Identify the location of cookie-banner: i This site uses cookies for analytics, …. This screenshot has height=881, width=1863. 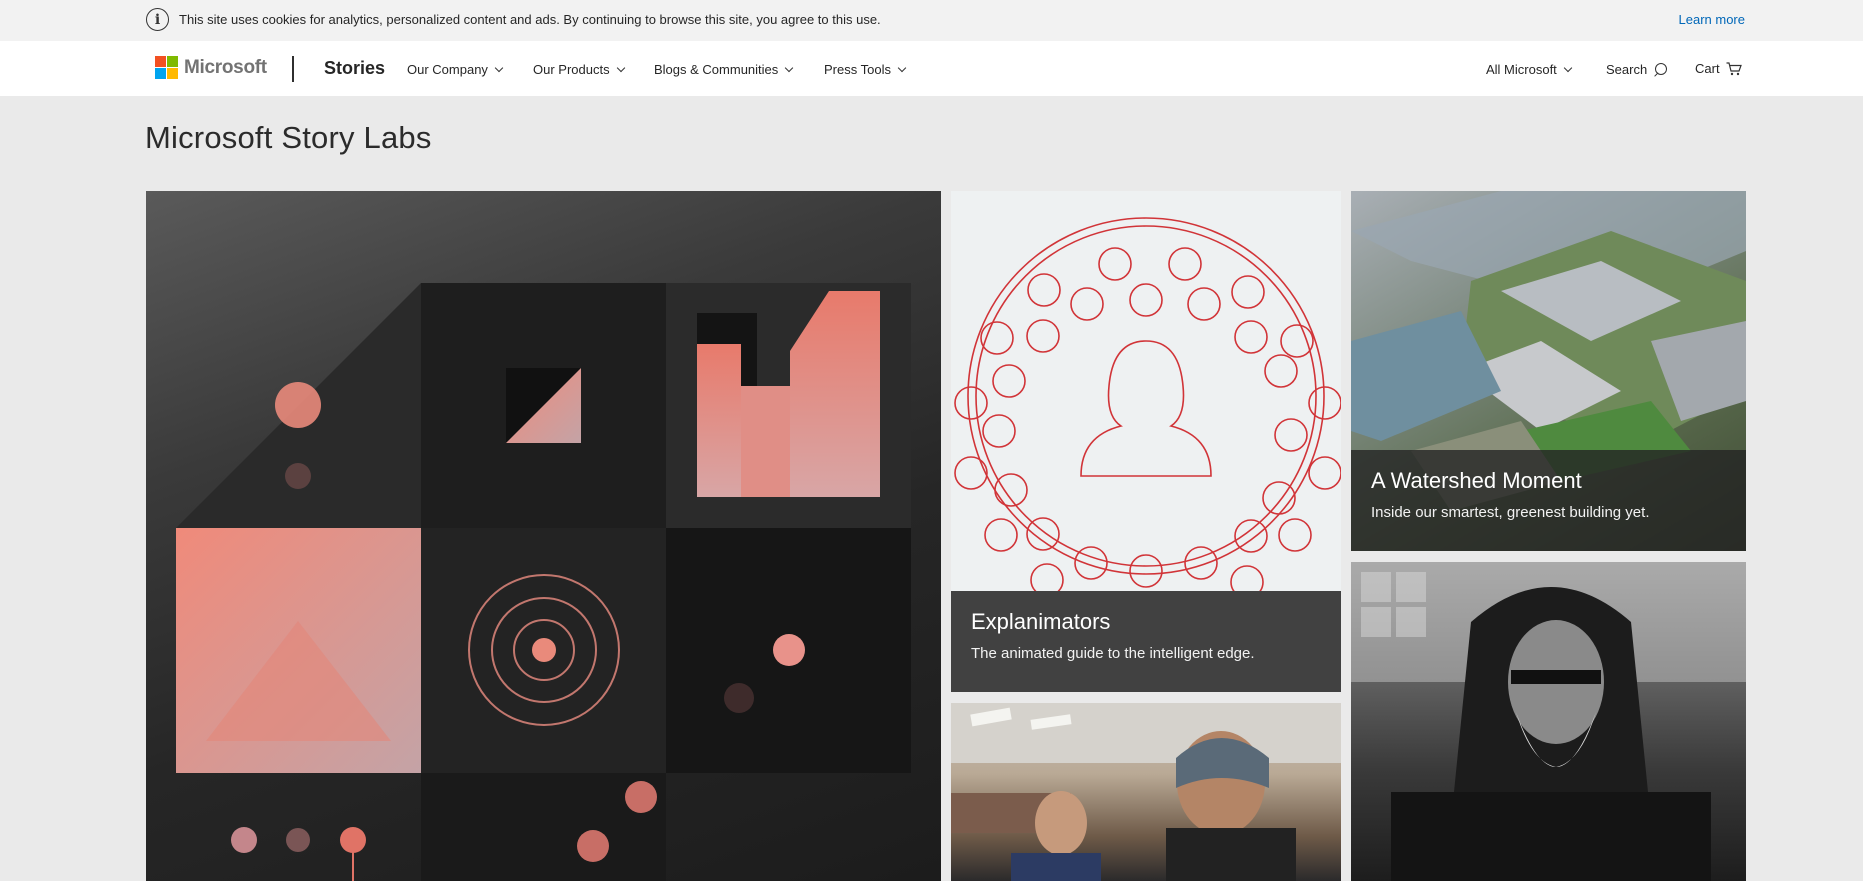
(931, 20).